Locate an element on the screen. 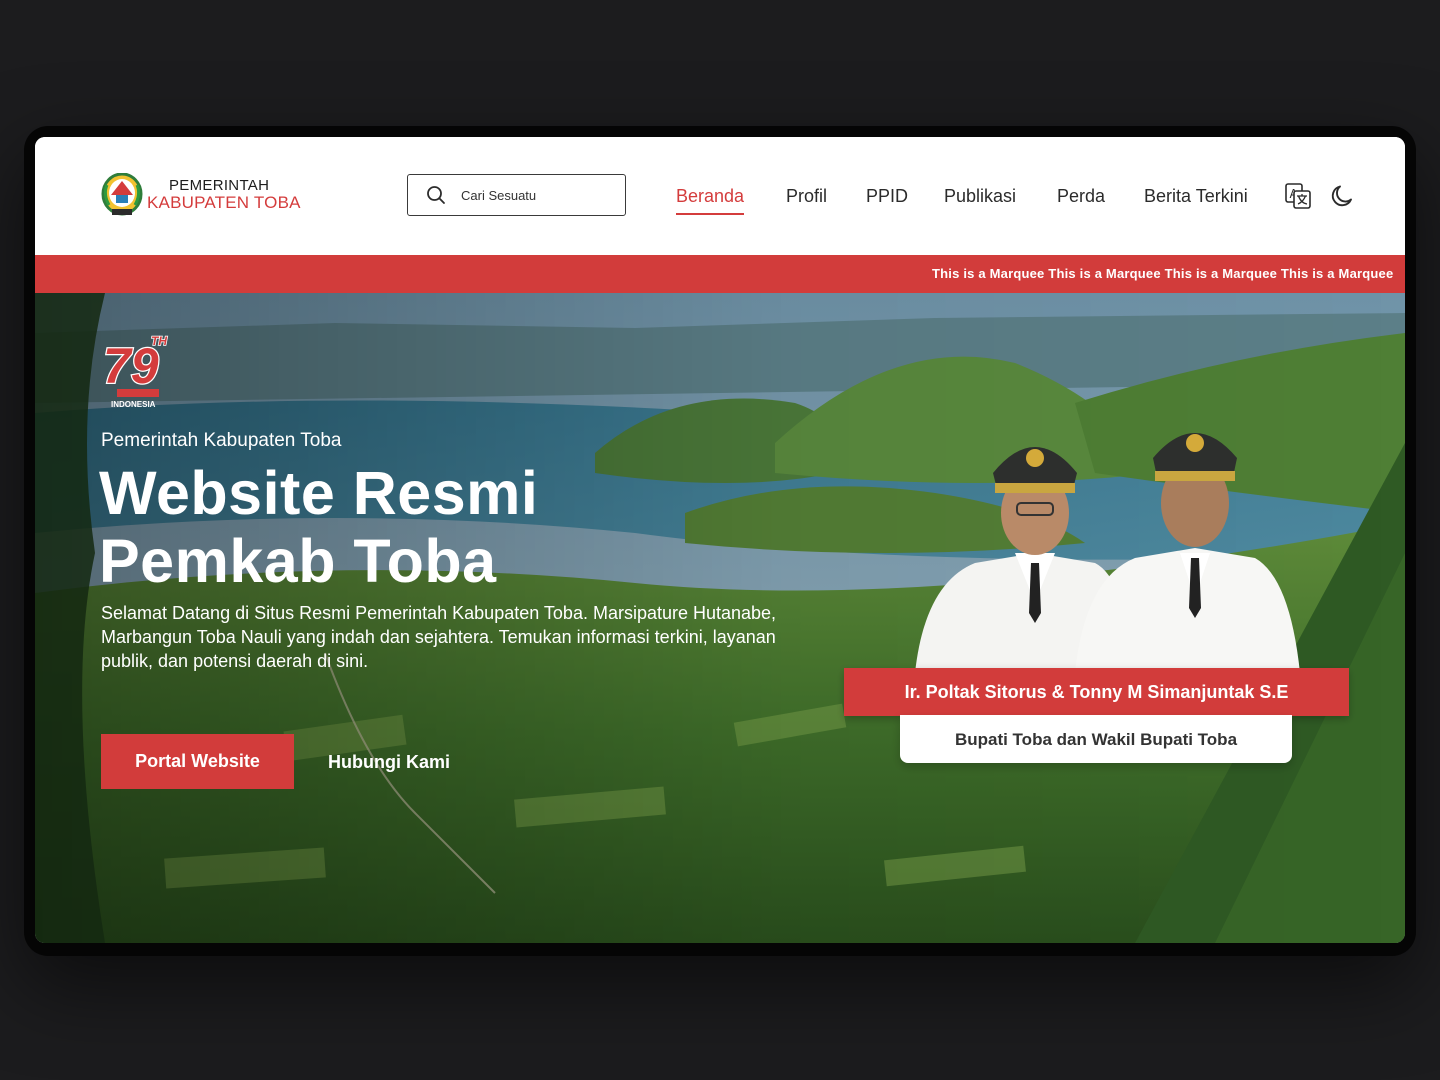 Image resolution: width=1440 pixels, height=1080 pixels. hero-title-line1: Website Resmi is located at coordinates (319, 493).